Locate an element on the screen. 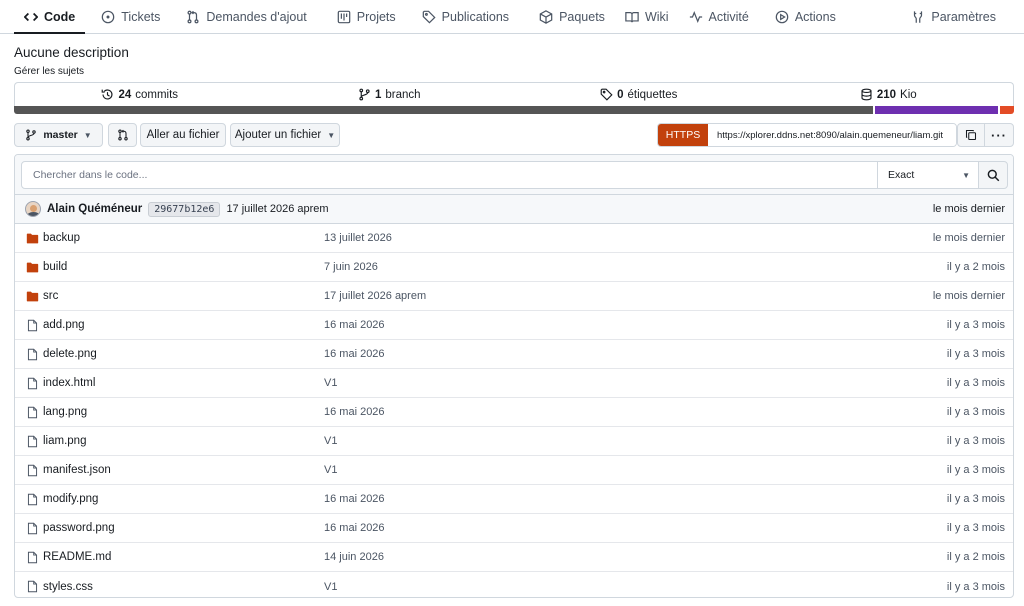 Image resolution: width=1024 pixels, height=606 pixels. compare-button is located at coordinates (122, 135).